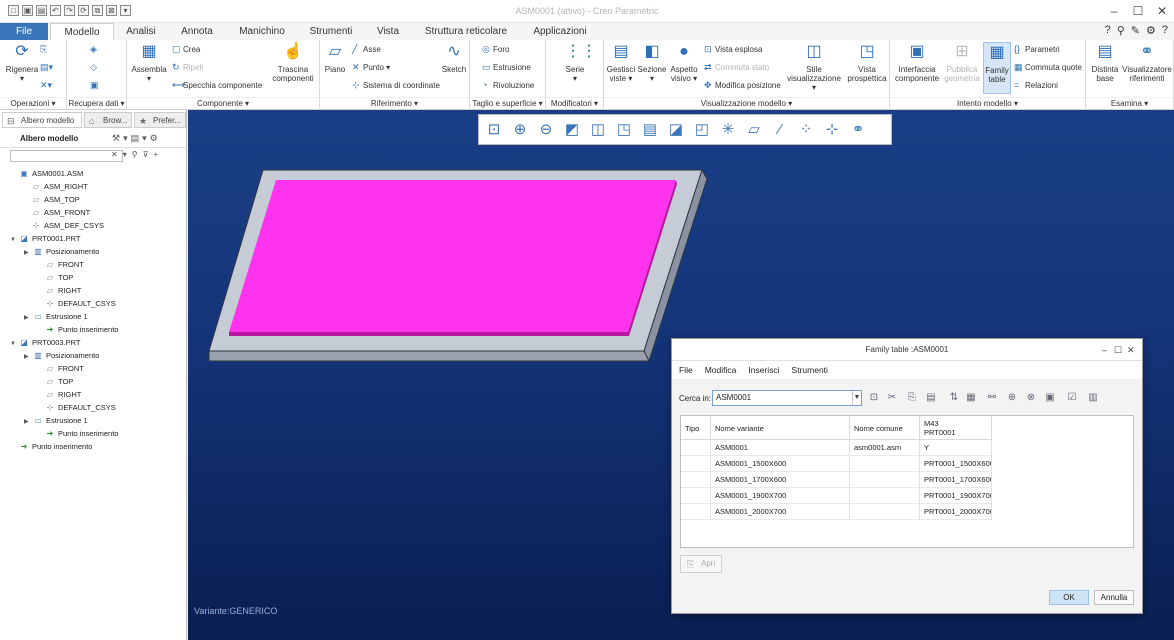 This screenshot has width=1174, height=640. What do you see at coordinates (892, 398) in the screenshot?
I see `cut-icon: ✂` at bounding box center [892, 398].